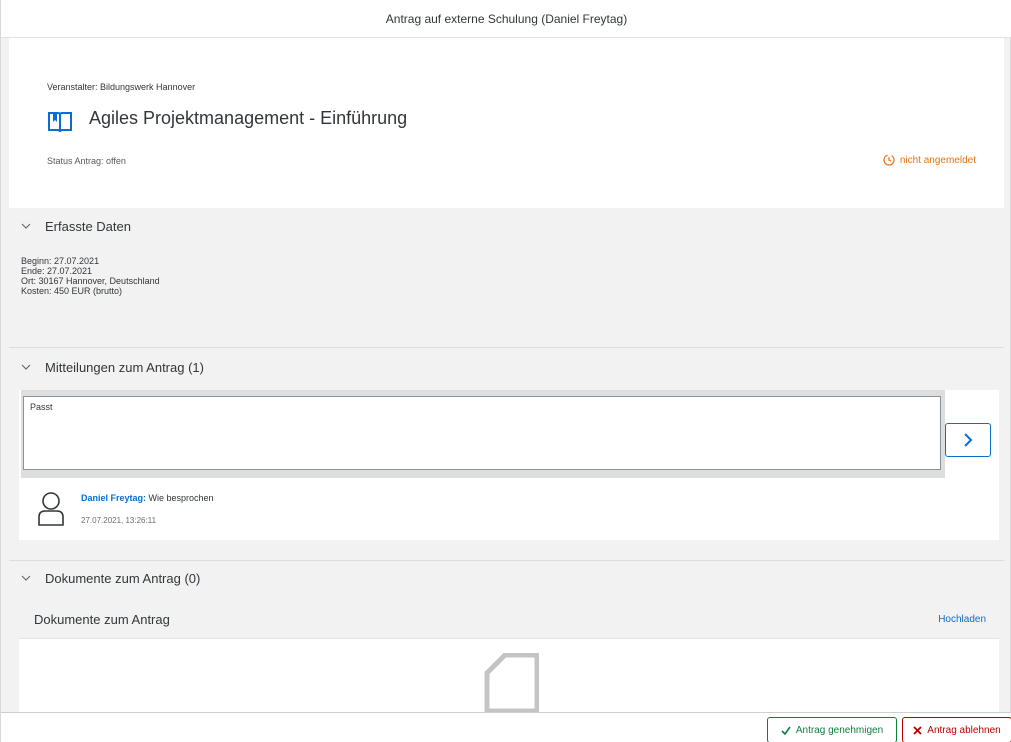  I want to click on section-title: Dokumente zum Antrag (0), so click(123, 578).